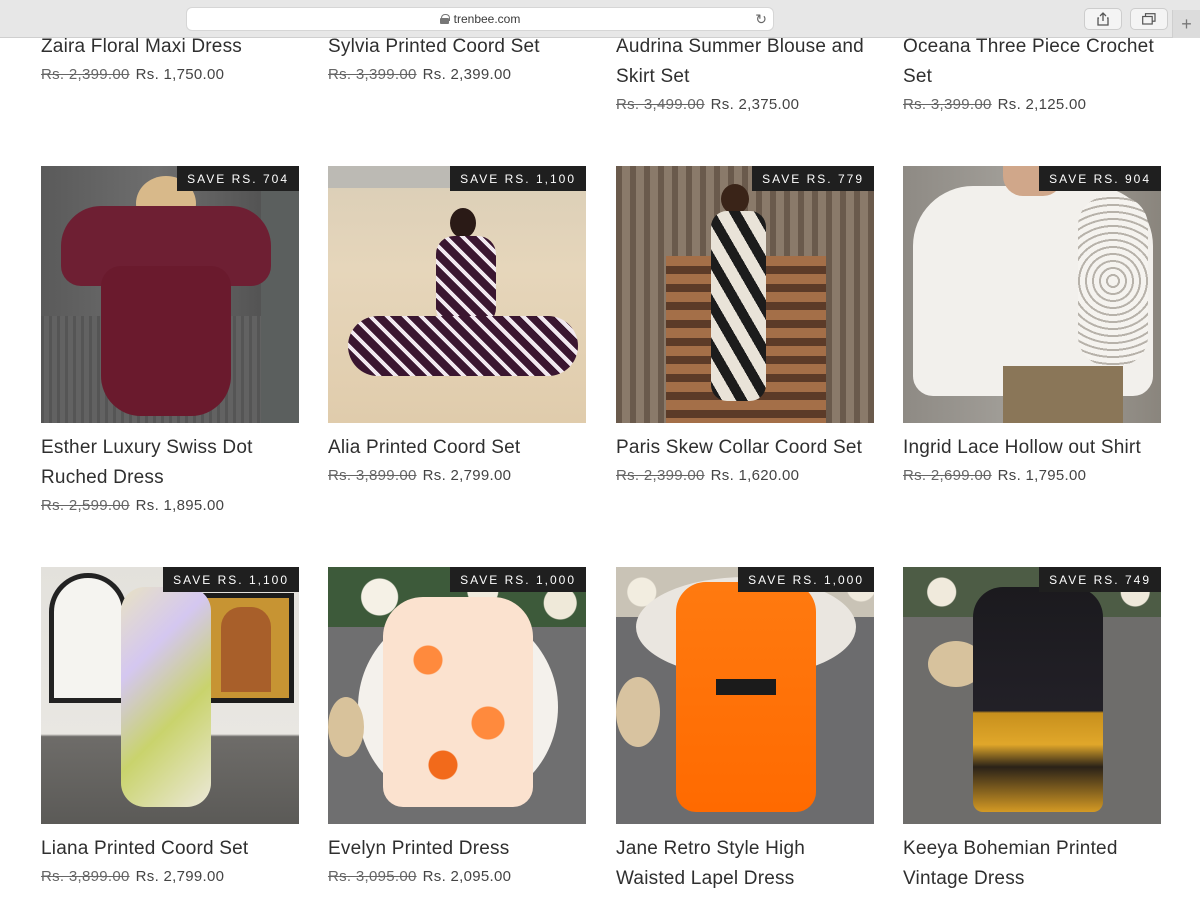 The width and height of the screenshot is (1200, 900). I want to click on old-price: Rs. 3,095.00, so click(372, 876).